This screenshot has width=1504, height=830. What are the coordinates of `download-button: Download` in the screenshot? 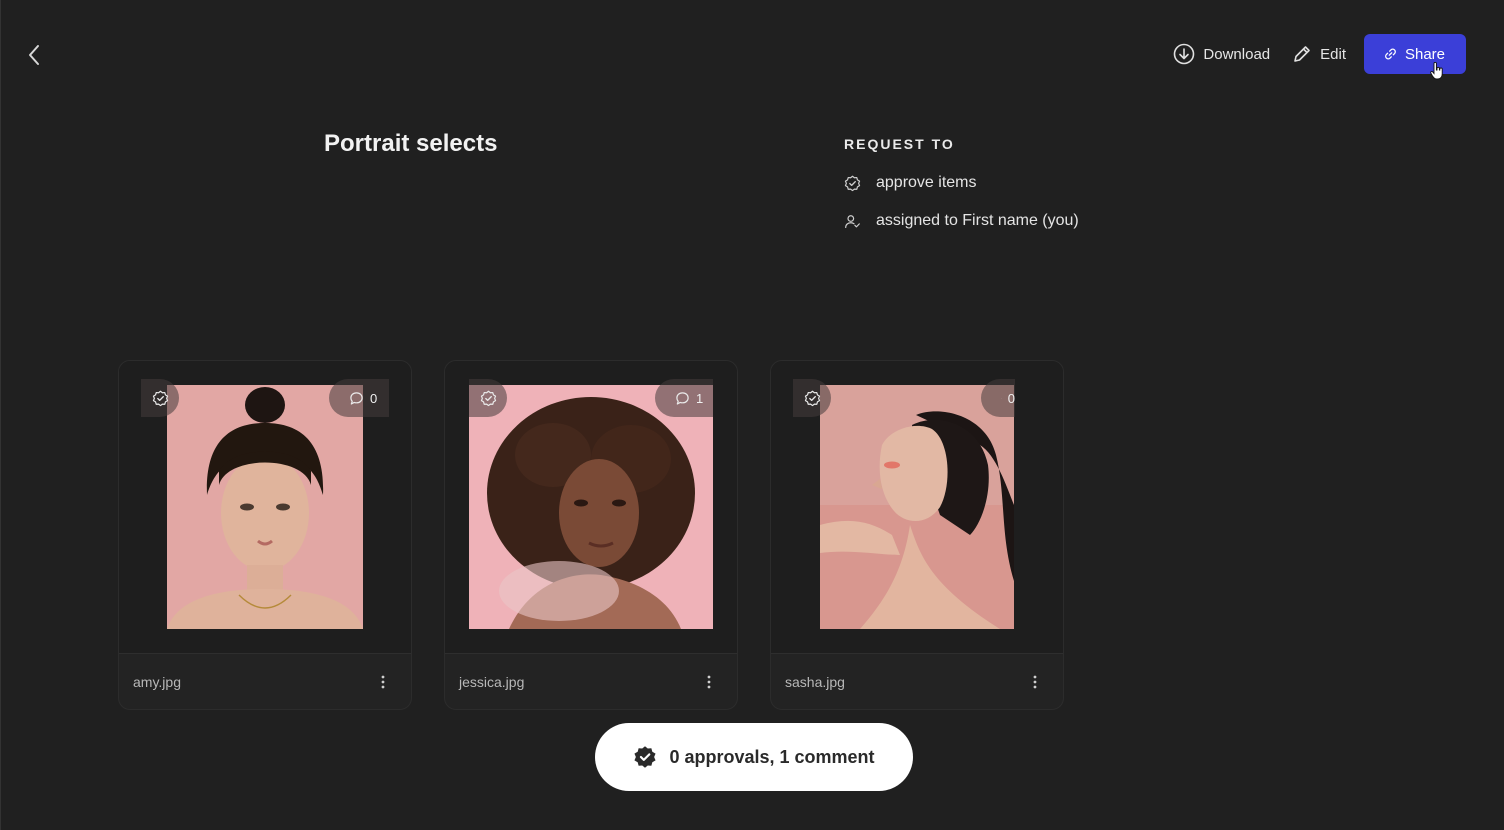 It's located at (1221, 54).